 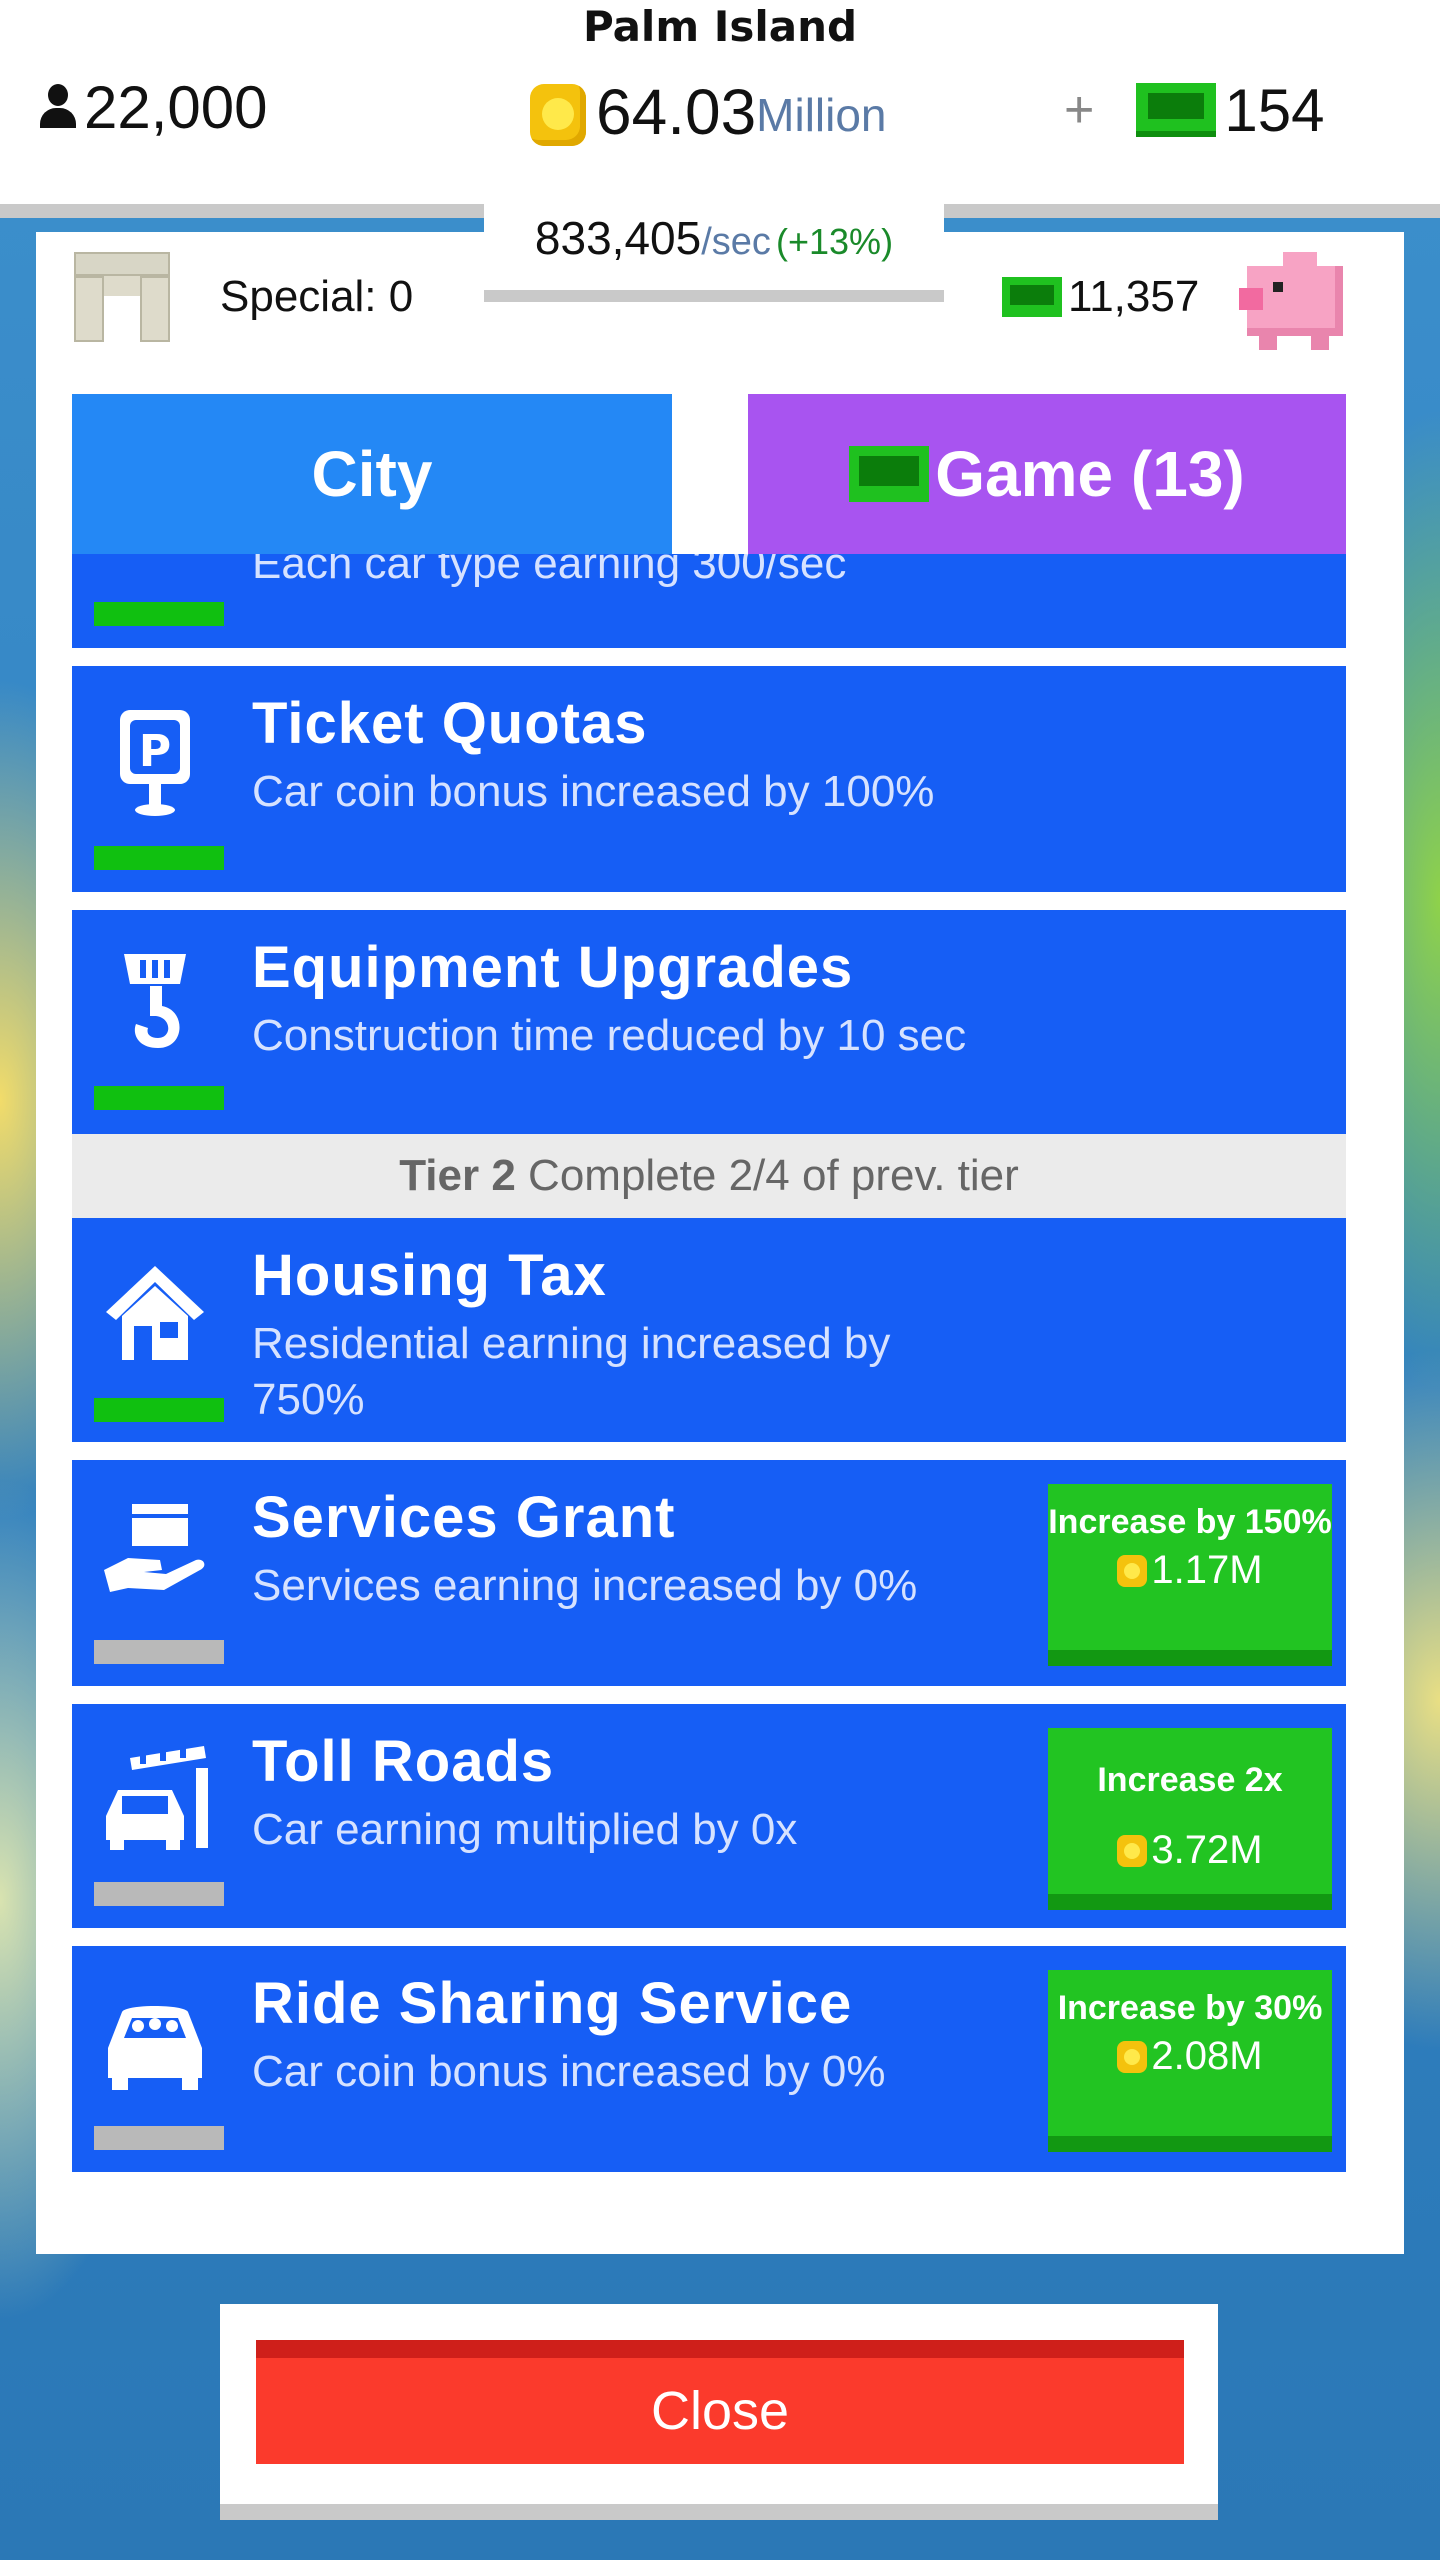 I want to click on cash-display: + 154, so click(x=1194, y=110).